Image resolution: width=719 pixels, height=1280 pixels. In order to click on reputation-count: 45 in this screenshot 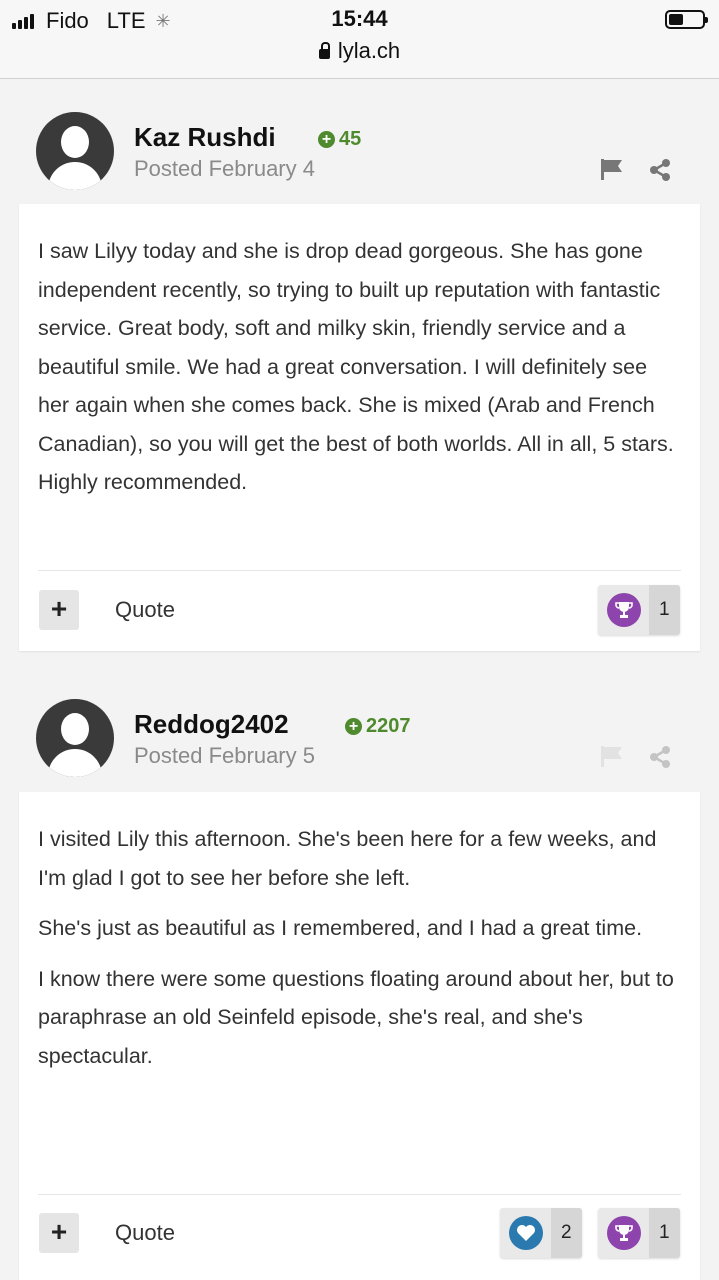, I will do `click(350, 139)`.